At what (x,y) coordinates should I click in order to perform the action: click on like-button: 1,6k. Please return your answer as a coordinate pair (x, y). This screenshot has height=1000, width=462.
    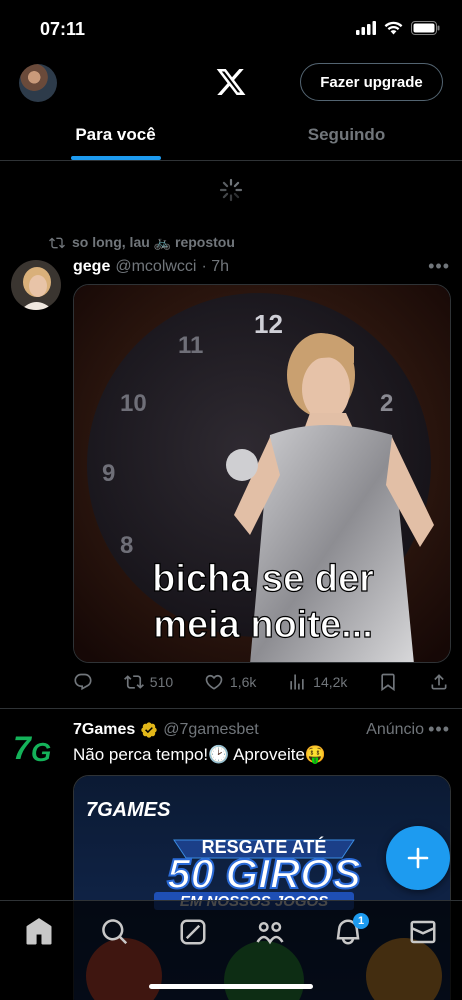
    Looking at the image, I should click on (230, 682).